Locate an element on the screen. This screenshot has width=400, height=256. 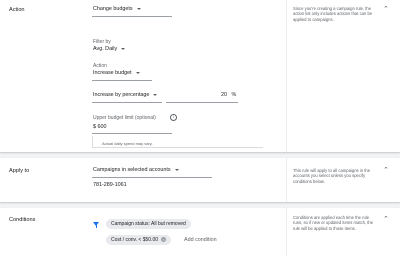
budget-limit-input: $ 600 is located at coordinates (100, 127).